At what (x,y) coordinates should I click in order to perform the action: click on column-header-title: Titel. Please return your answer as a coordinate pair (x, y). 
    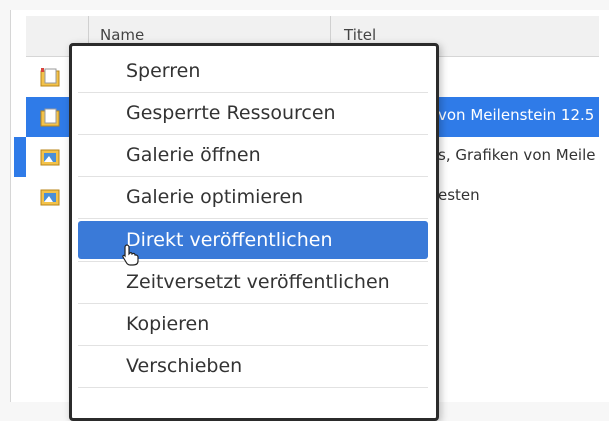
    Looking at the image, I should click on (360, 35).